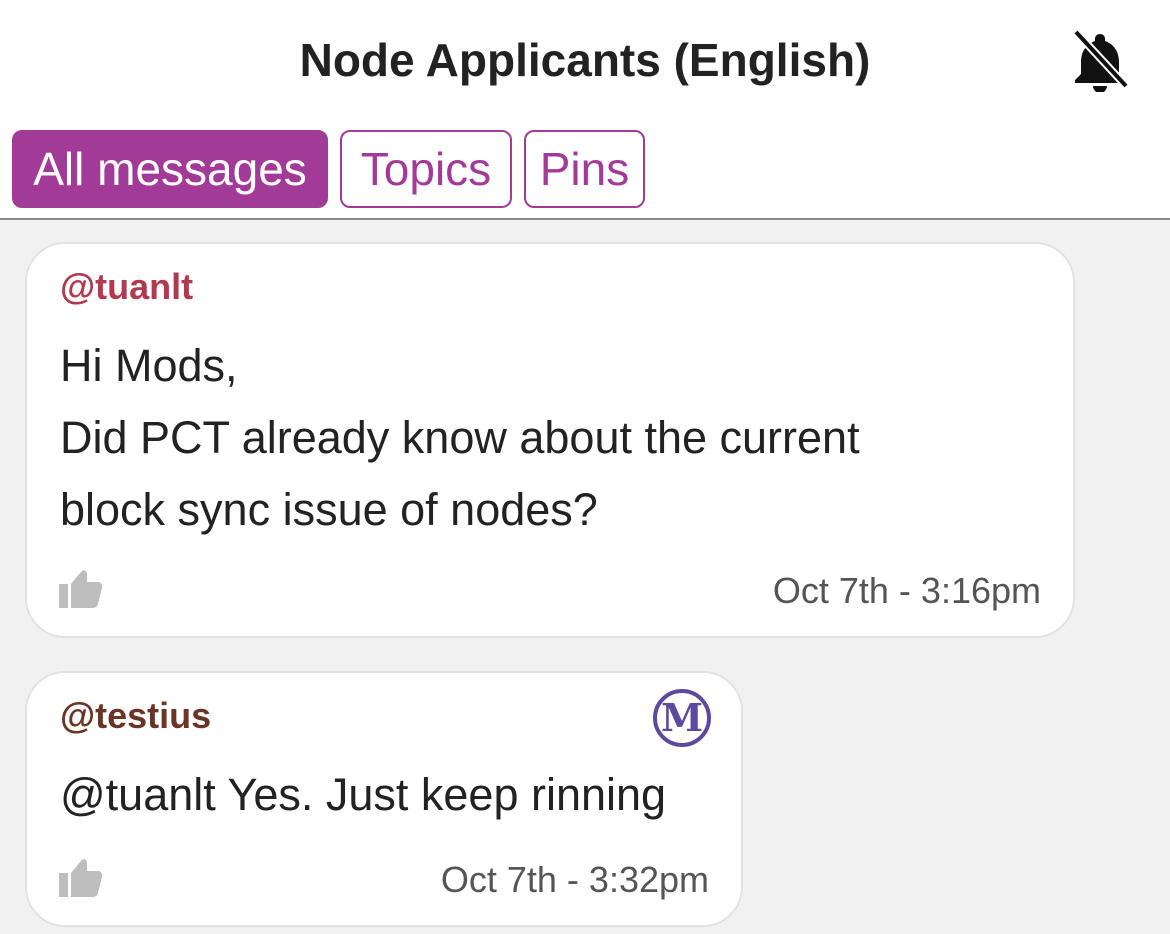  Describe the element at coordinates (585, 60) in the screenshot. I see `page-title: Node Applicants (English)` at that location.